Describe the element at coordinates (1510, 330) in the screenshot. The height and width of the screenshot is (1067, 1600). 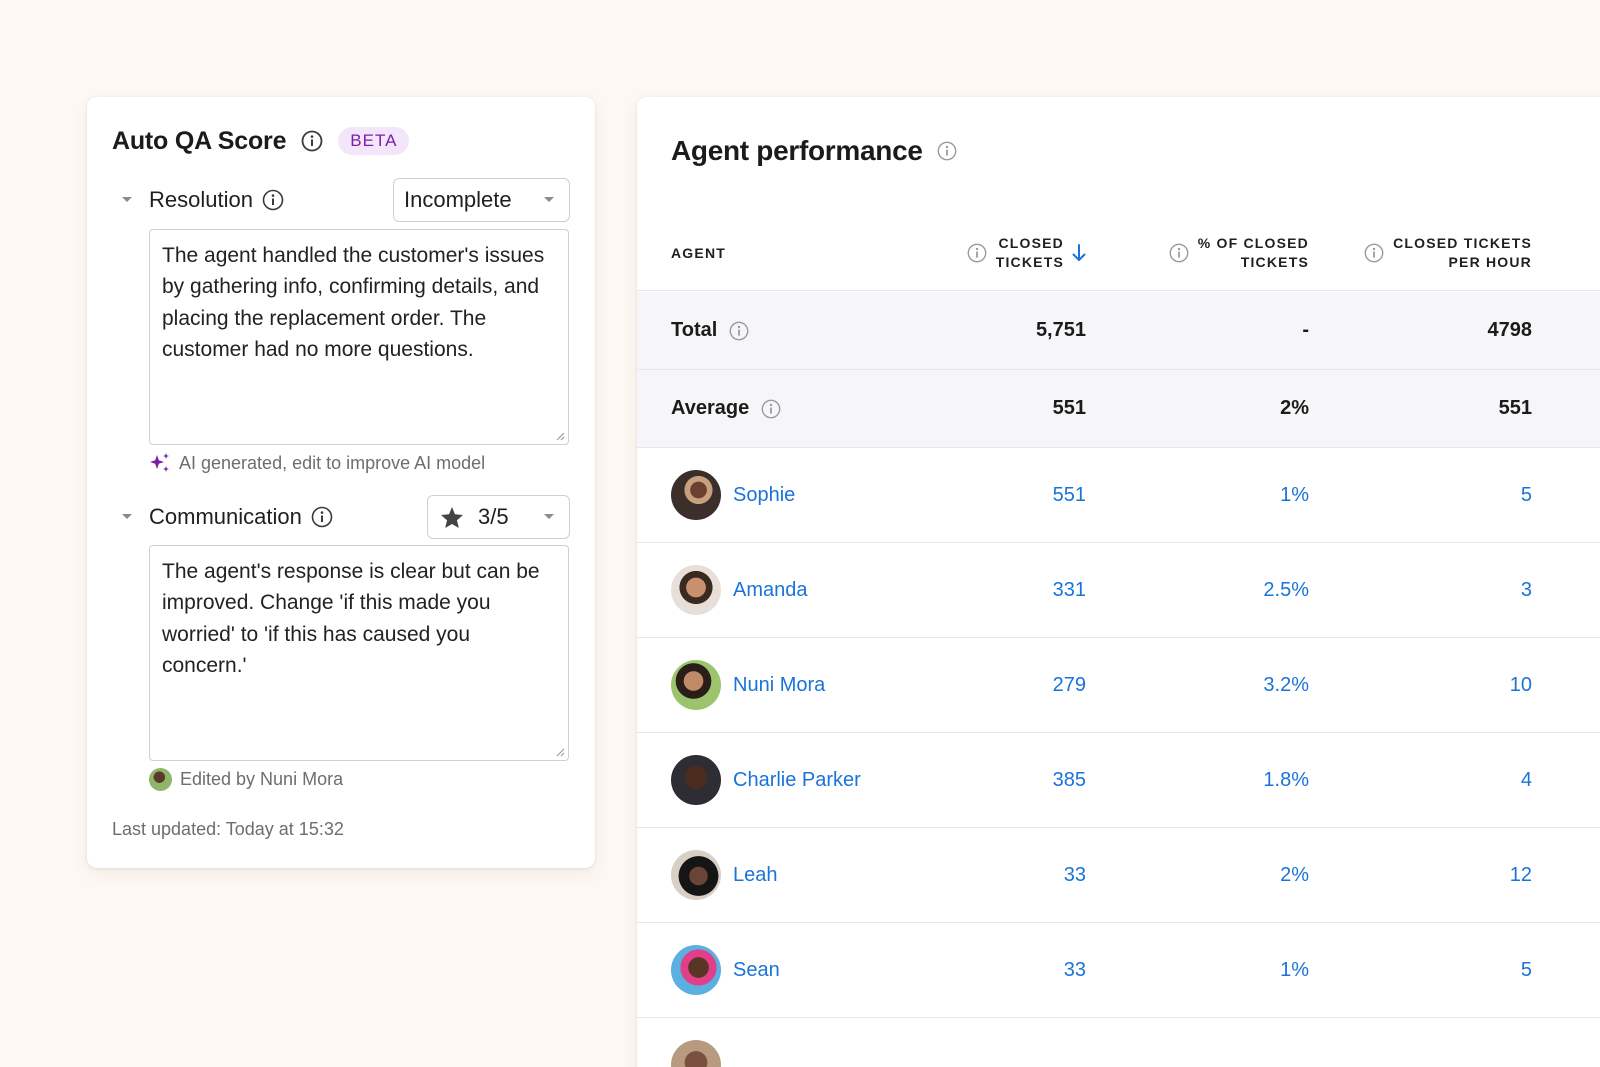
I see `per-hour-value: 4798` at that location.